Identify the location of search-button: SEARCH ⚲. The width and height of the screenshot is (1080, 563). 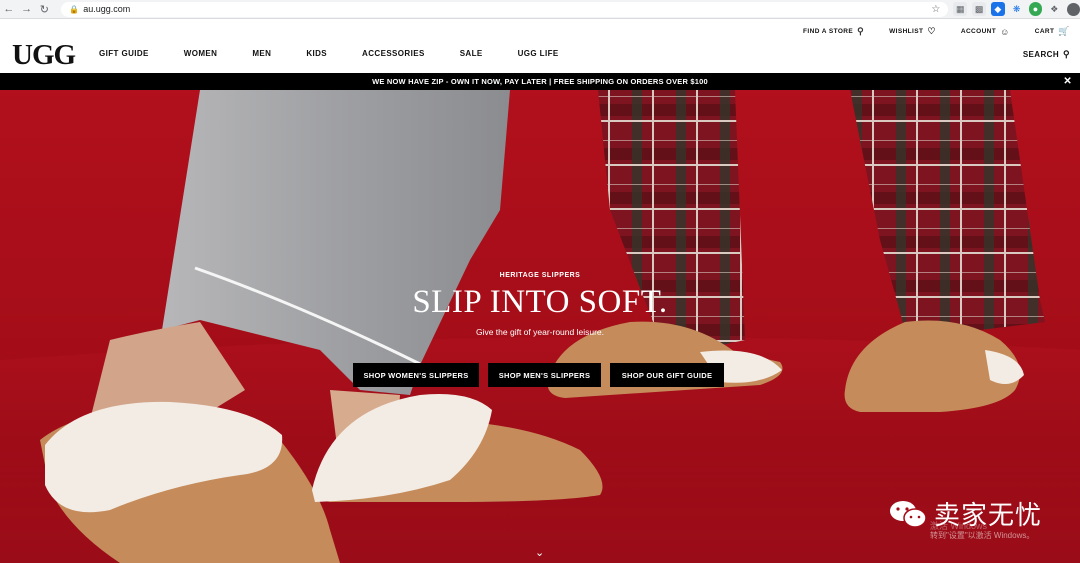
(1046, 54).